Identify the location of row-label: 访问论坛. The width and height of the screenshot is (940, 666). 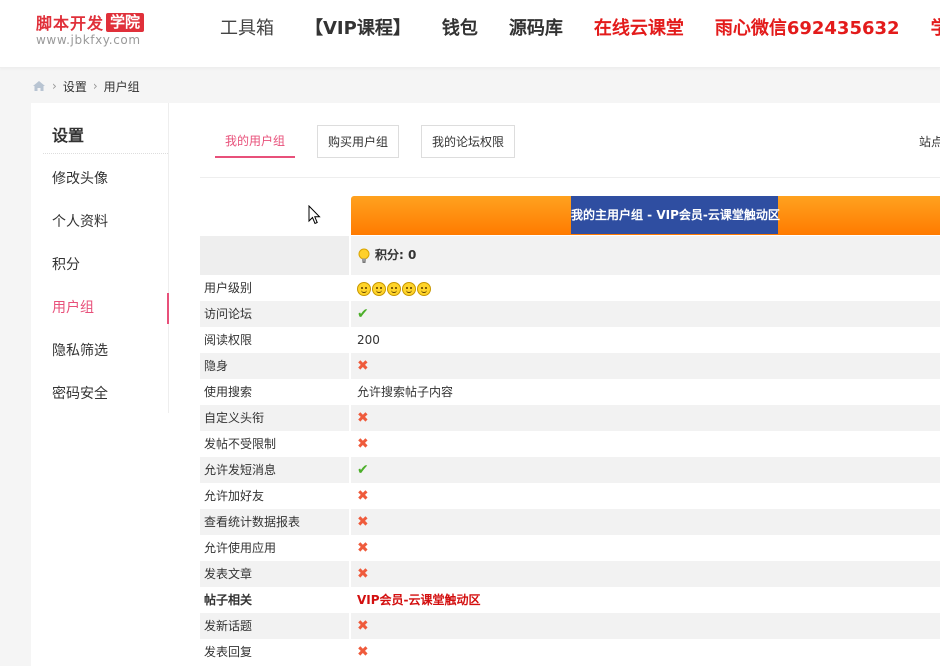
(274, 314).